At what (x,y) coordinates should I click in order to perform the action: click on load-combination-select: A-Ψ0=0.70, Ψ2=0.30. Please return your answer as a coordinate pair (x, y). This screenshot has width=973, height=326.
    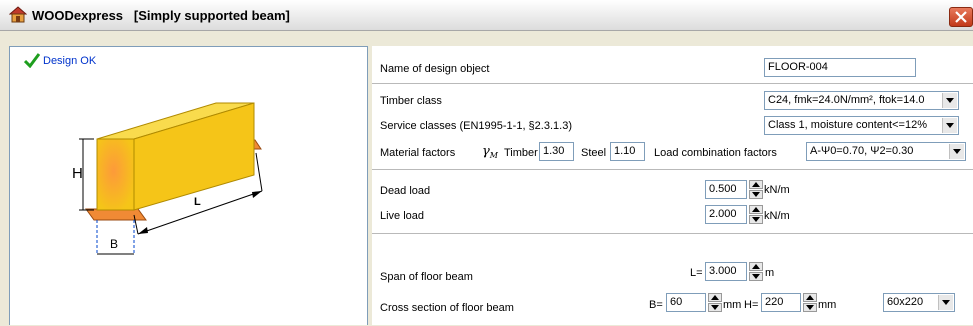
    Looking at the image, I should click on (886, 151).